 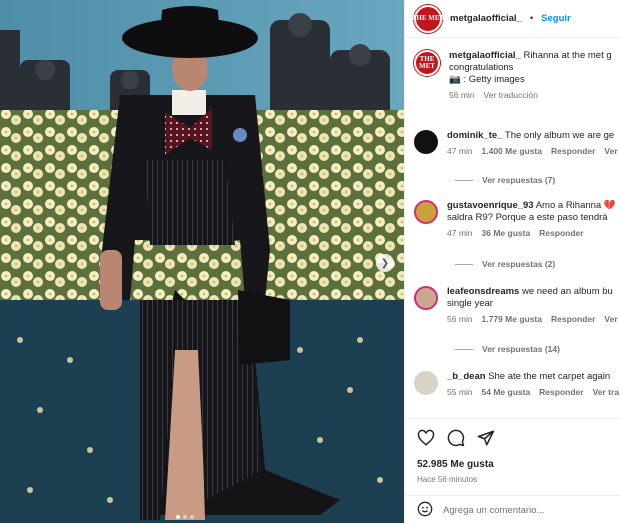 I want to click on like-count: 1.779 Me gusta, so click(x=512, y=319).